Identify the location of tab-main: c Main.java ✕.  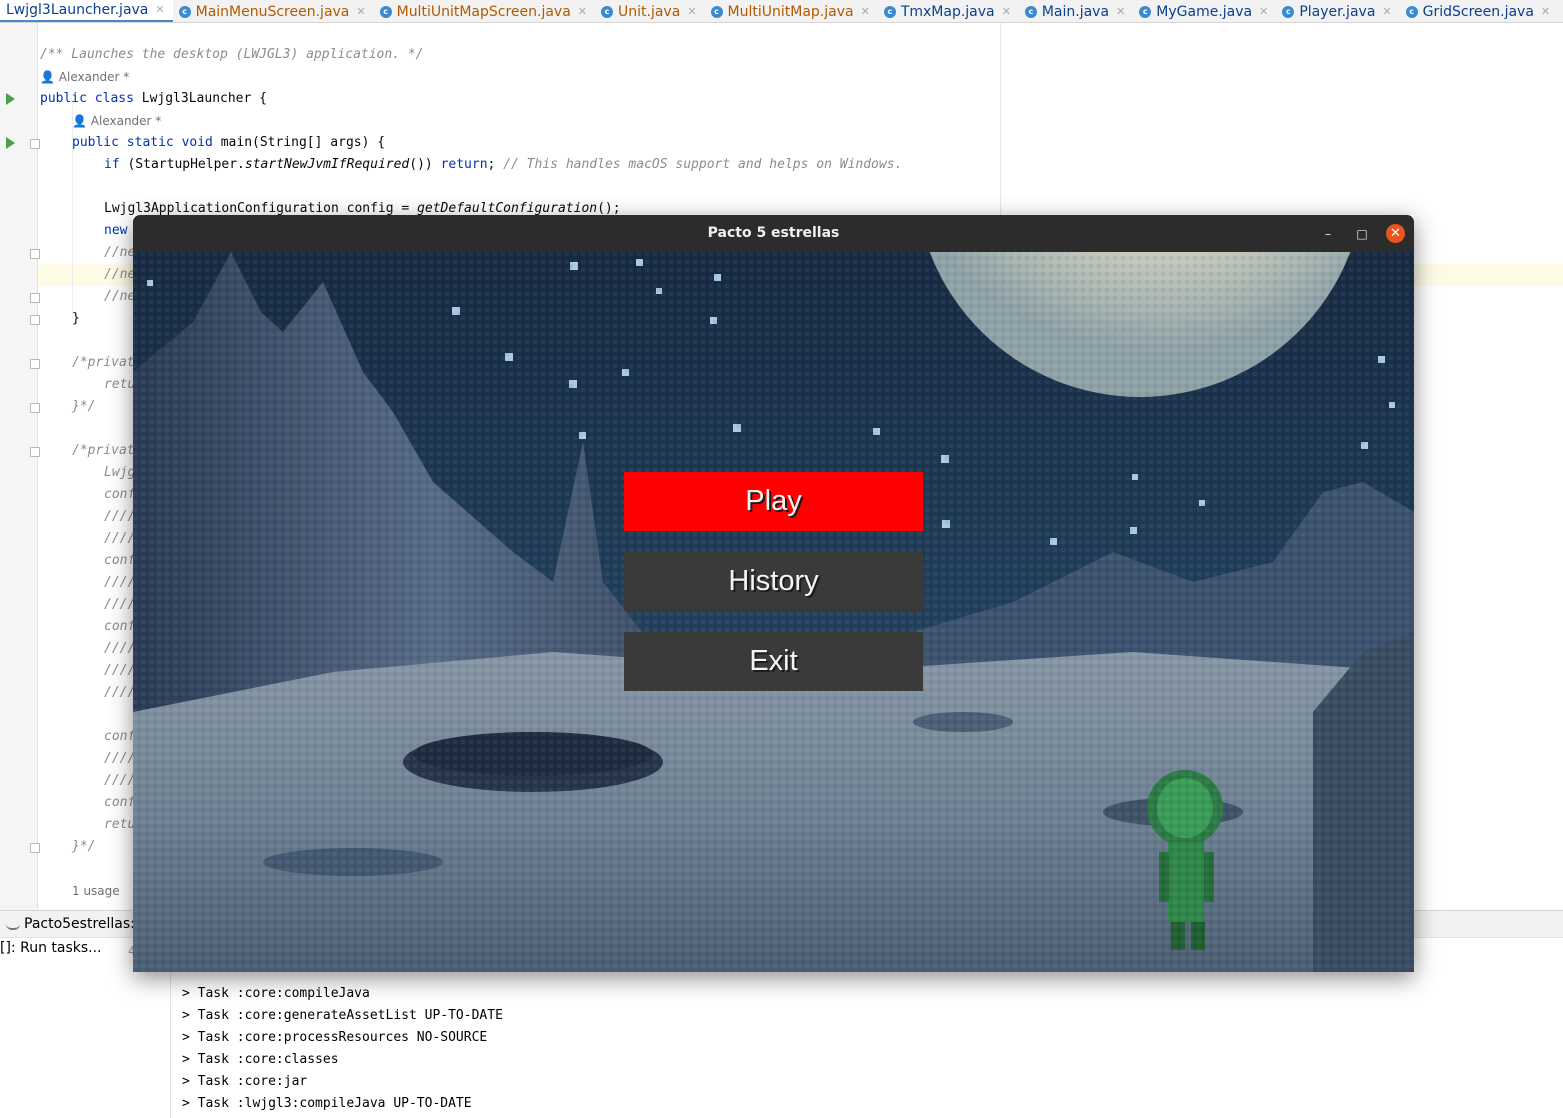
(1076, 11).